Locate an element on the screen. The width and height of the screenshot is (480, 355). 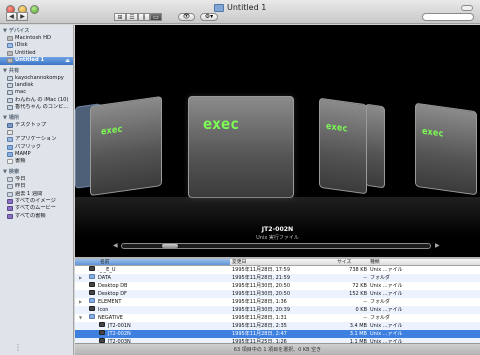
sidebar-item-all-documents: すべての書類 is located at coordinates (36, 216).